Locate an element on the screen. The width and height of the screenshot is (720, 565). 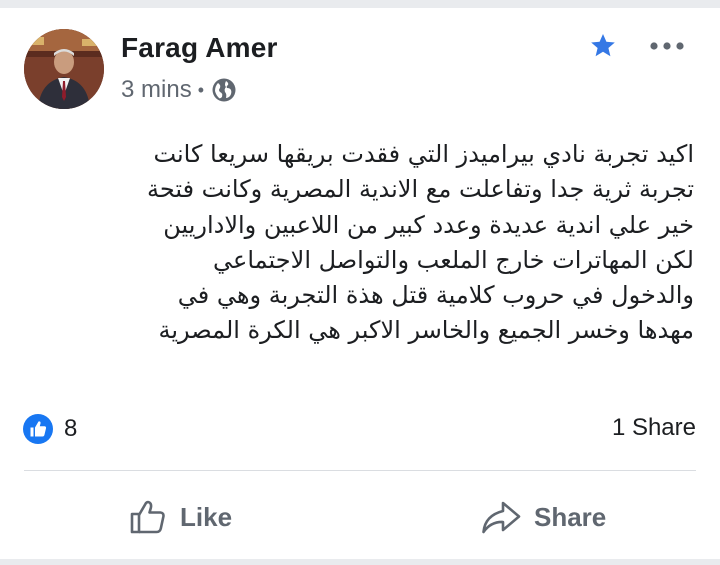
feed-top-separator is located at coordinates (360, 4).